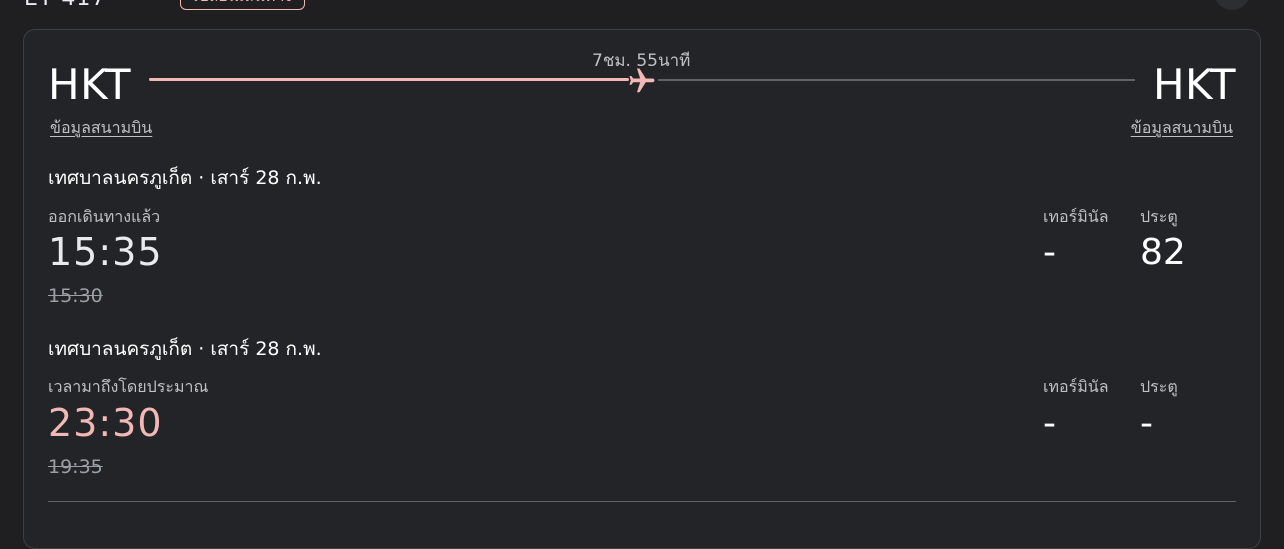  What do you see at coordinates (389, 79) in the screenshot?
I see `progress-track-completed` at bounding box center [389, 79].